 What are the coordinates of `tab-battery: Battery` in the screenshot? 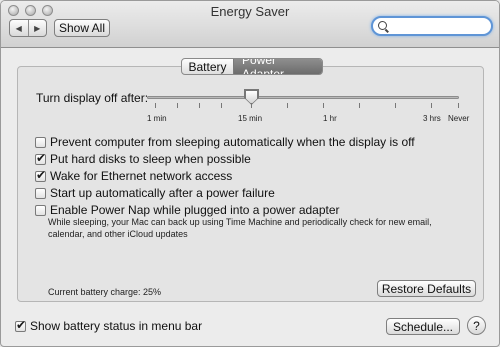 It's located at (207, 66).